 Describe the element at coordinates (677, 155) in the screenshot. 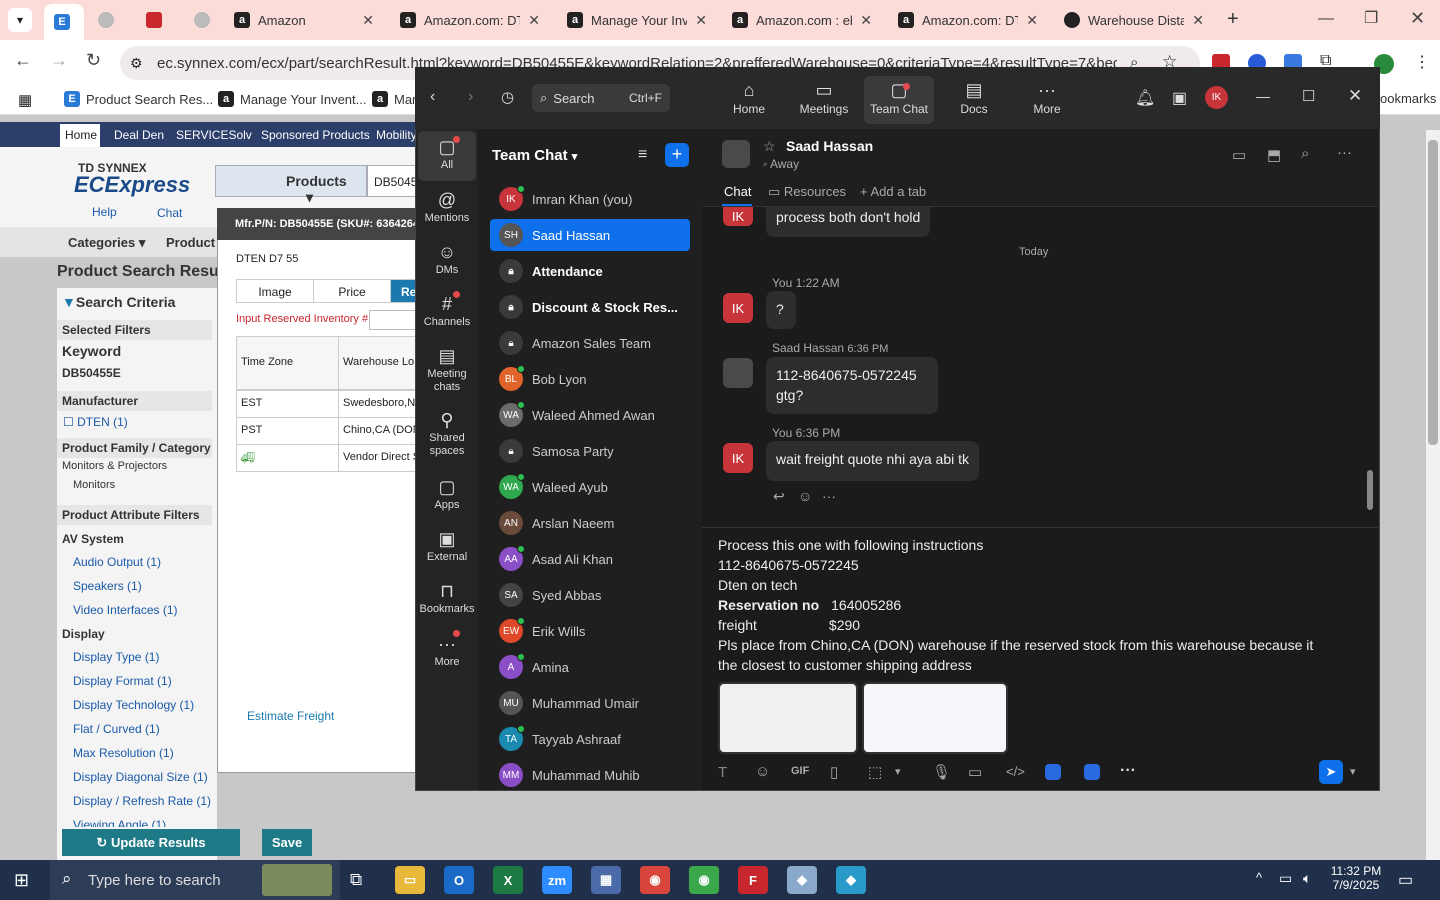

I see `new-chat-button: +` at that location.